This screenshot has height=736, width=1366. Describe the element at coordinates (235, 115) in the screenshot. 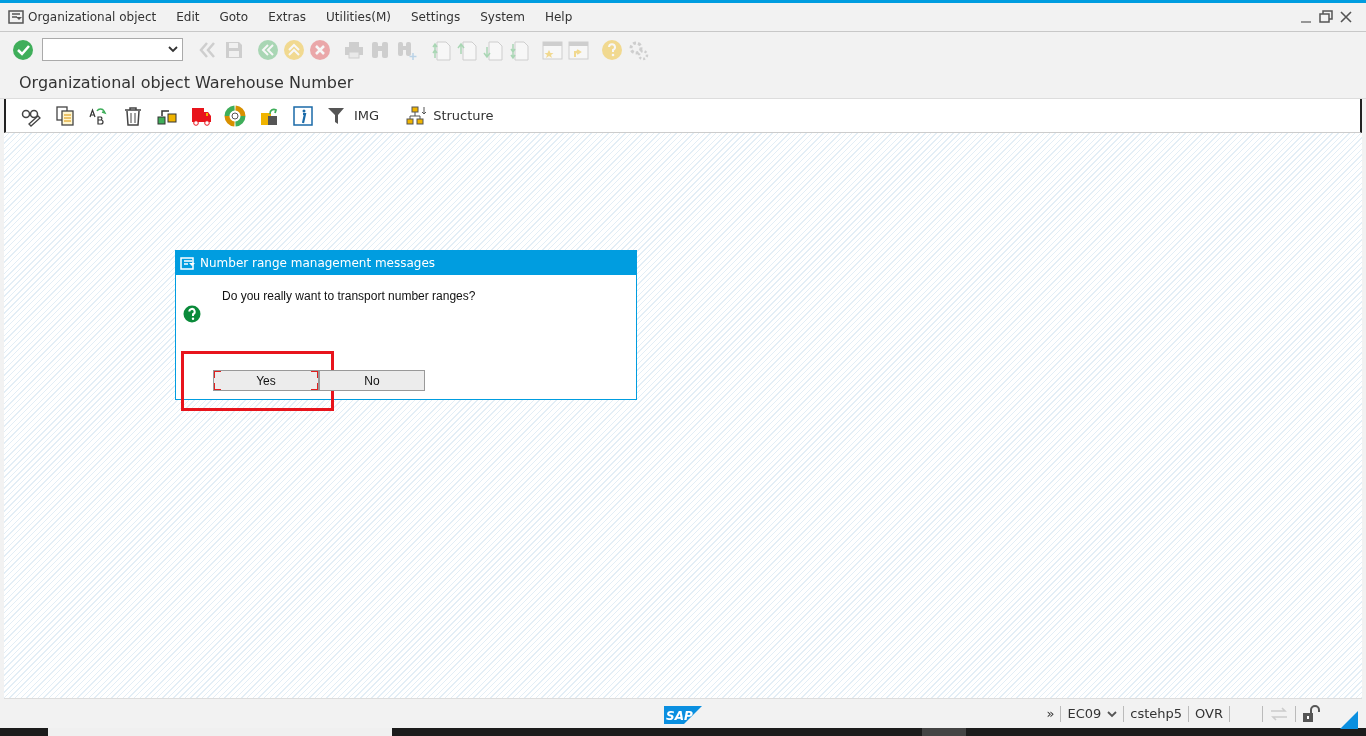

I see `ring-icon` at that location.